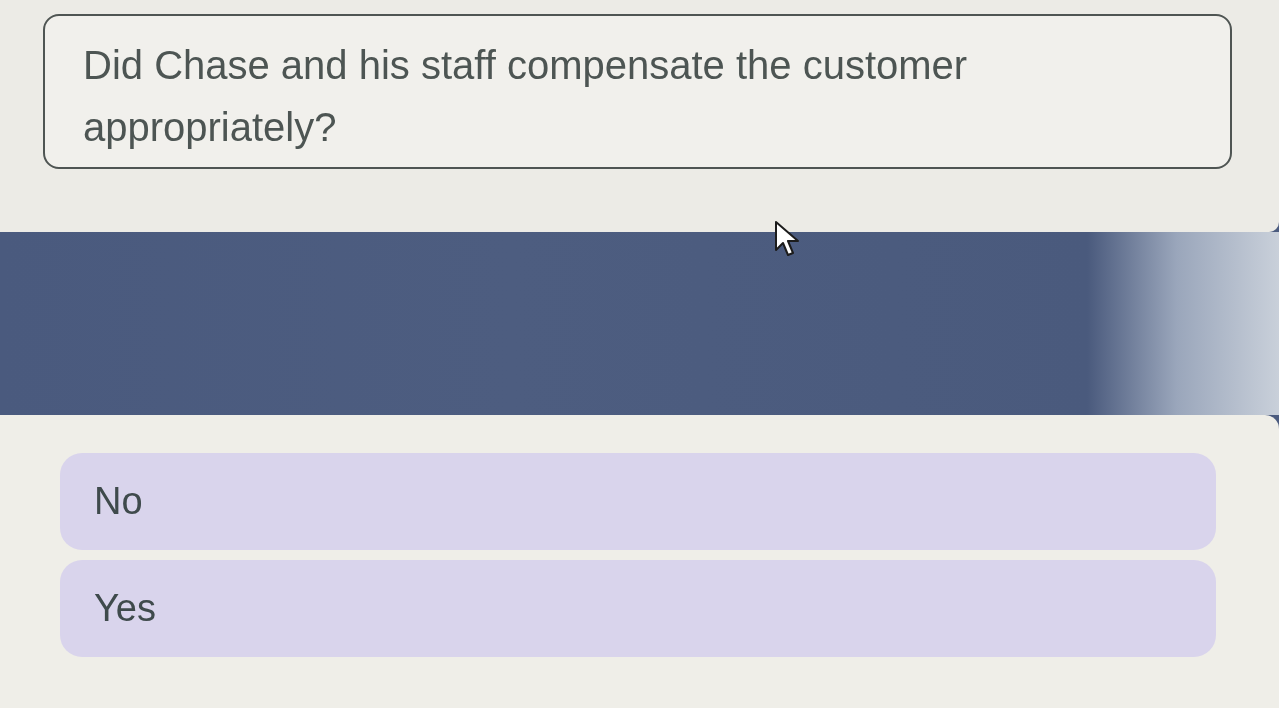 This screenshot has width=1279, height=708. What do you see at coordinates (638, 501) in the screenshot?
I see `answer-option: No` at bounding box center [638, 501].